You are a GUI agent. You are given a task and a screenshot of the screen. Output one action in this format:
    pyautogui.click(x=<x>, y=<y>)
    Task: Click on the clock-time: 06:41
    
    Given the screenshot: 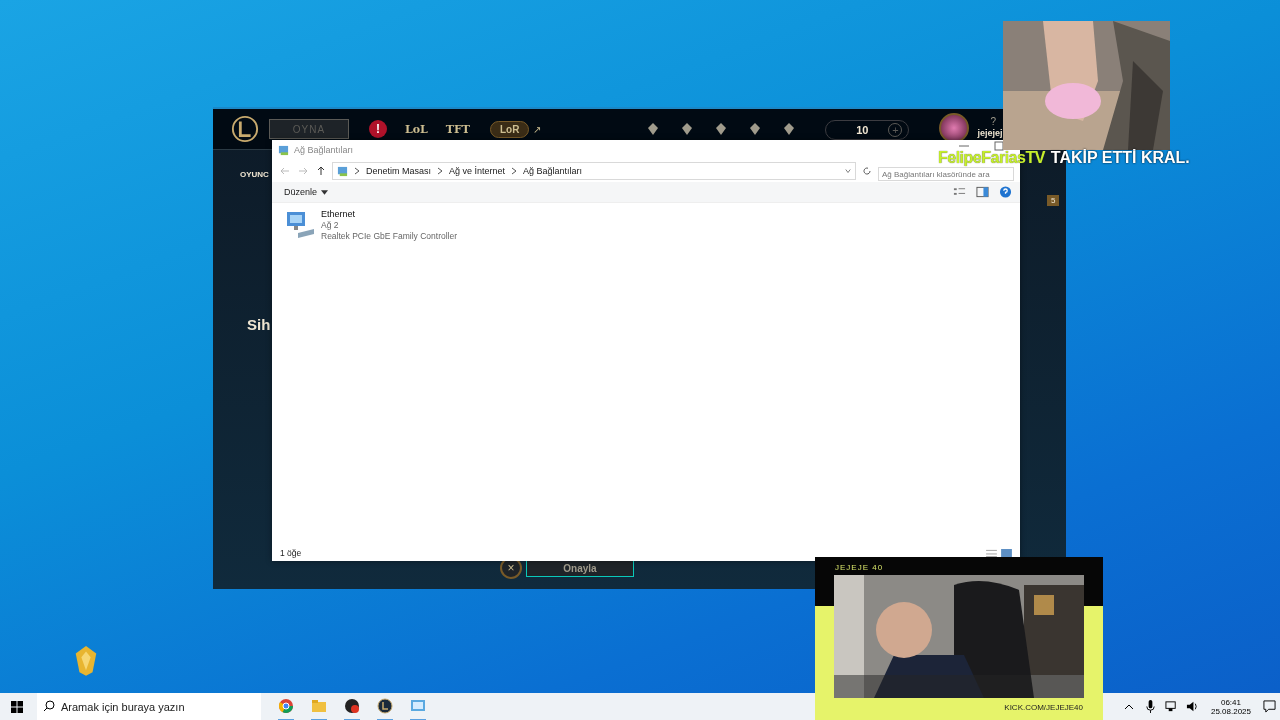 What is the action you would take?
    pyautogui.click(x=1230, y=702)
    